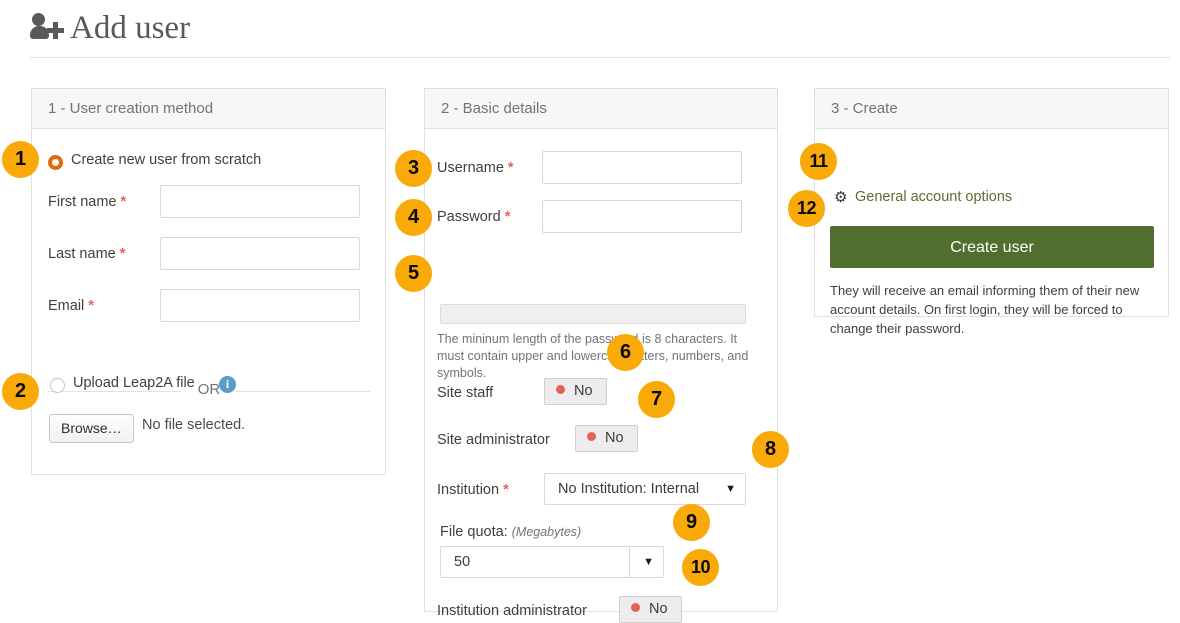  Describe the element at coordinates (493, 440) in the screenshot. I see `site-administrator-label: Site administrator` at that location.